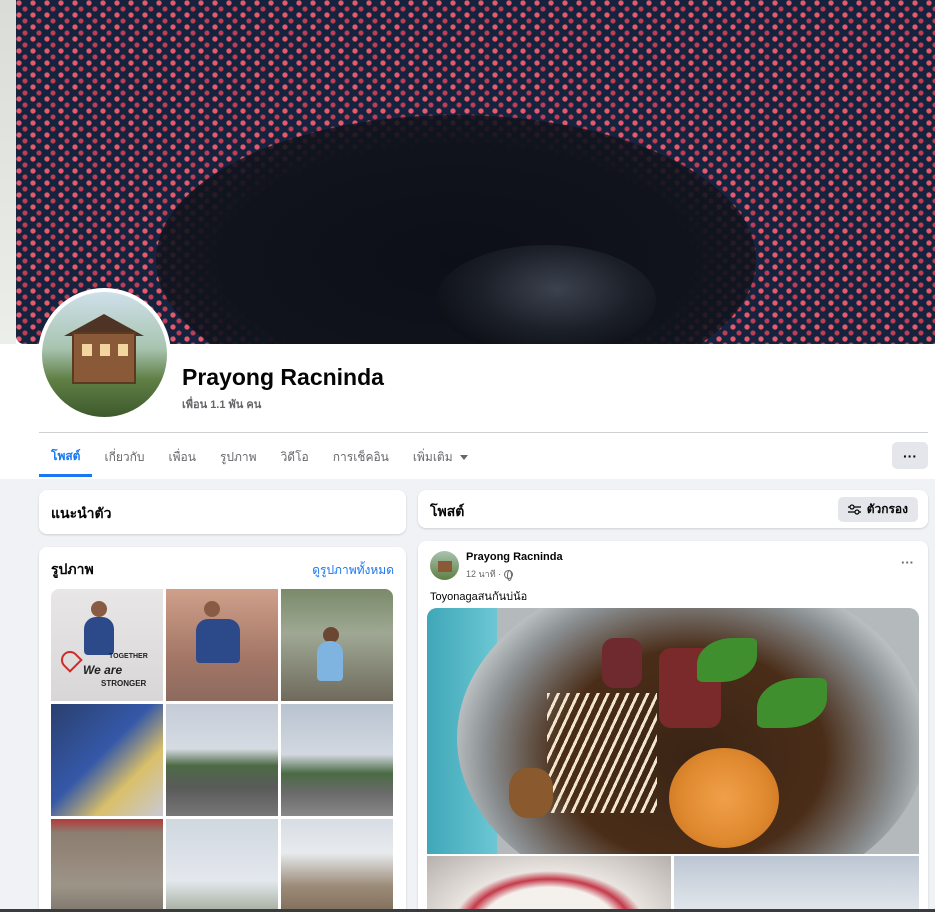 Image resolution: width=935 pixels, height=912 pixels. I want to click on photo-caption-together: TOGETHER, so click(128, 656).